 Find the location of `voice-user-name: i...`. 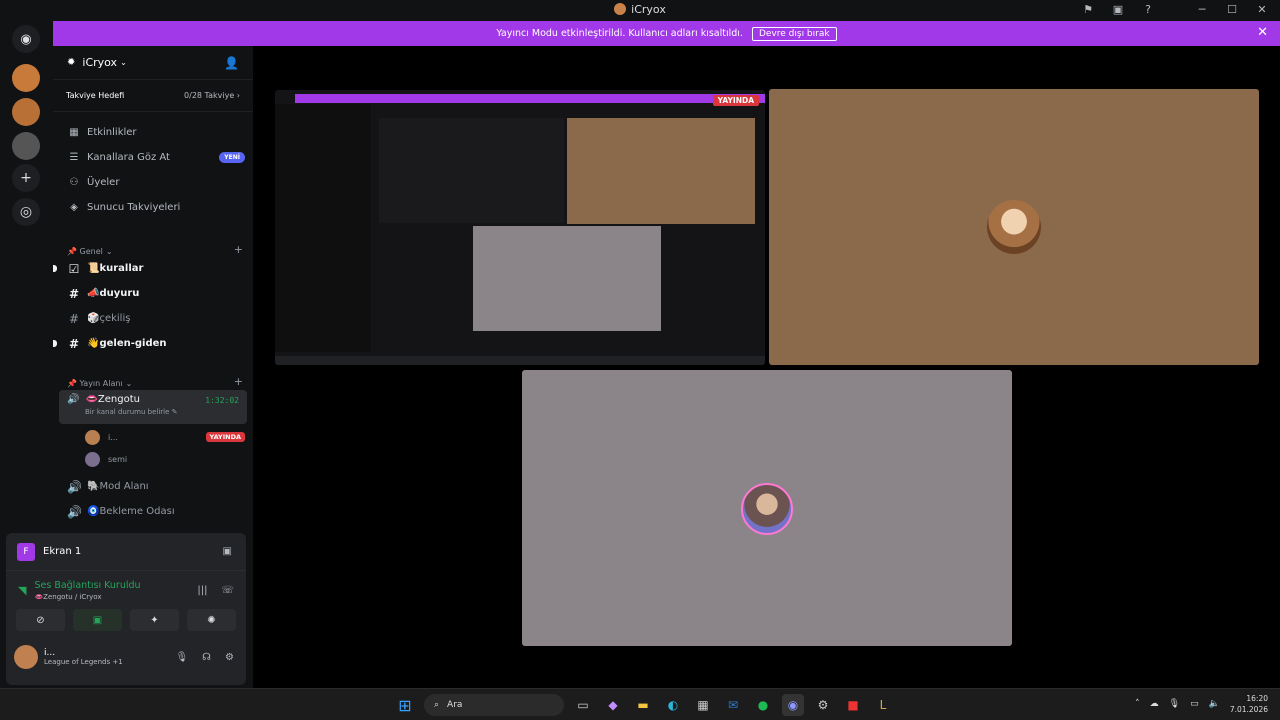

voice-user-name: i... is located at coordinates (113, 437).